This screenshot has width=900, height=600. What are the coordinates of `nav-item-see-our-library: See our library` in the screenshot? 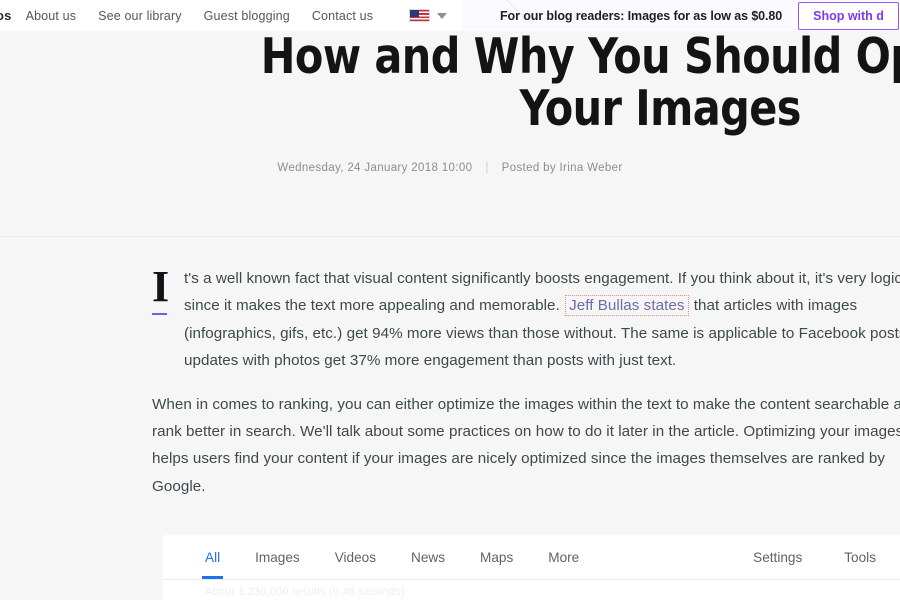 It's located at (140, 16).